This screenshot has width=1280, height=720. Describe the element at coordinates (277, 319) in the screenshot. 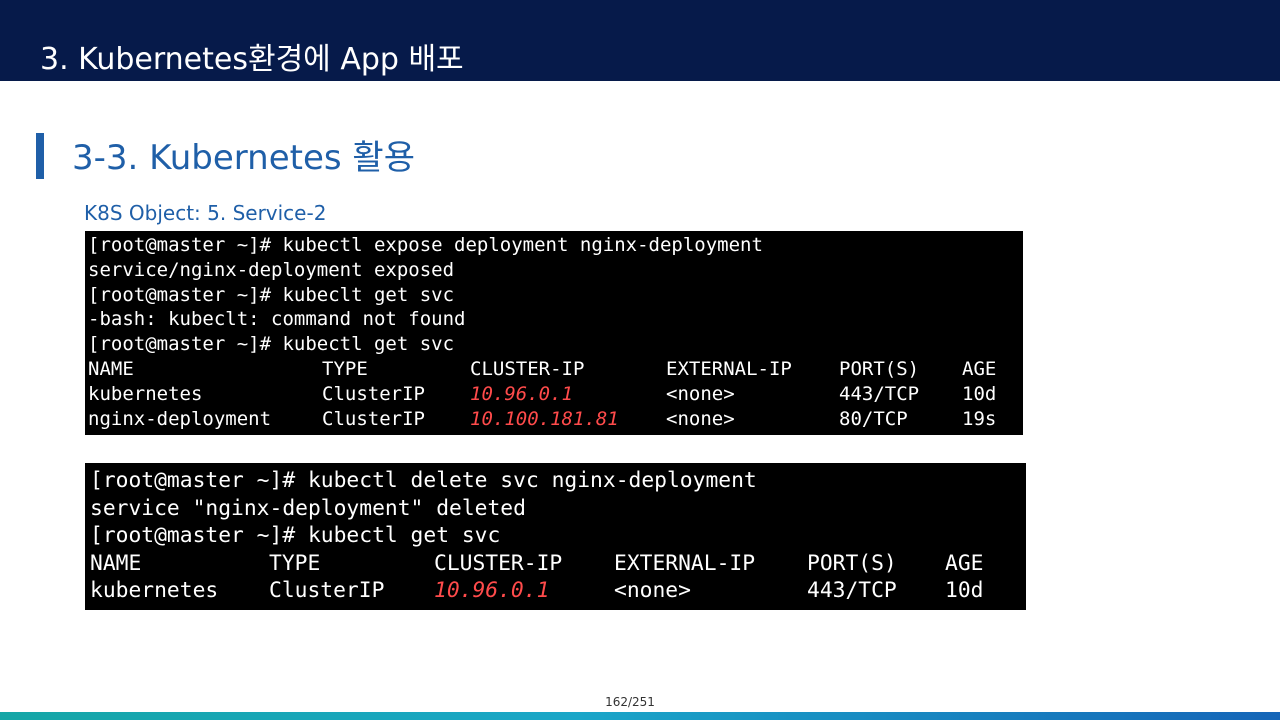

I see `terminal-line: -bash: kubeclt: command not found` at that location.